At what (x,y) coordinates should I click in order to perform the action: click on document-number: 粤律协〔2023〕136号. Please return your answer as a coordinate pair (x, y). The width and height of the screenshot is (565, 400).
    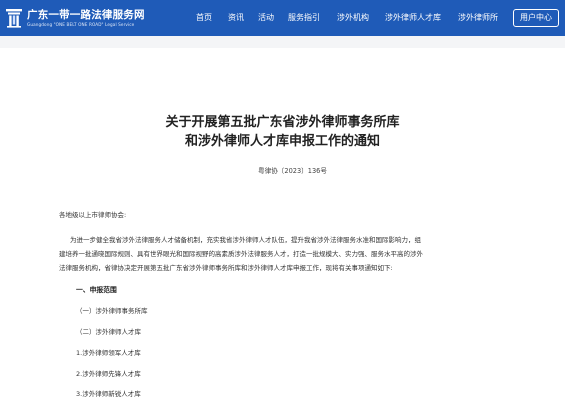
    Looking at the image, I should click on (292, 171).